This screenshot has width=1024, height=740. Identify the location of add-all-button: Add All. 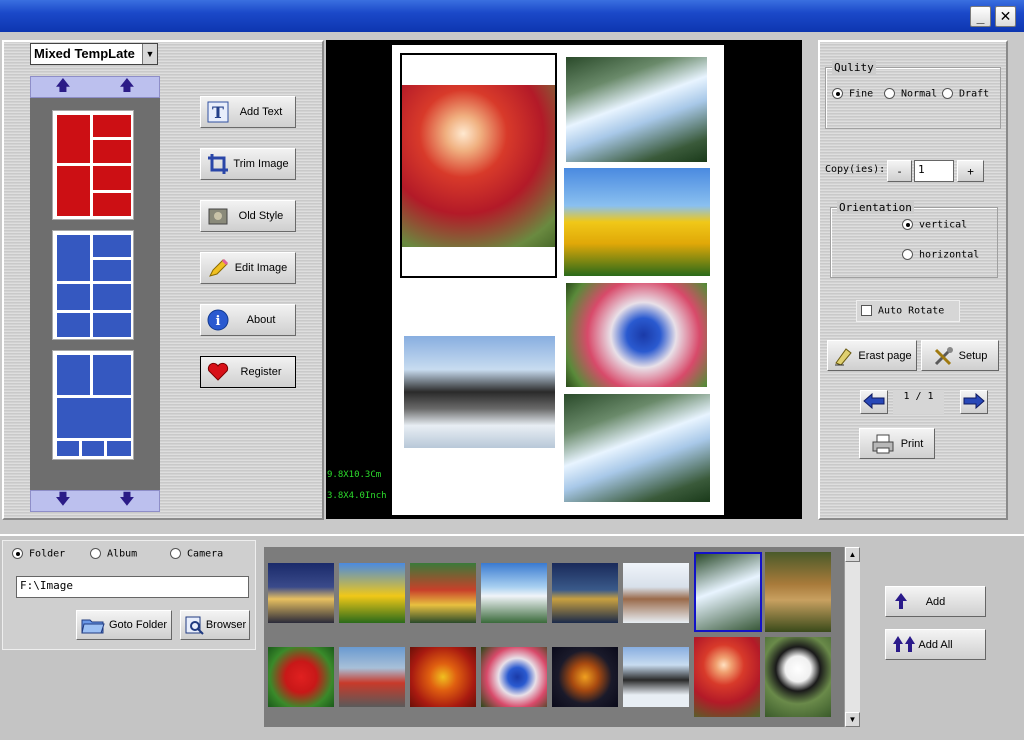
(935, 644).